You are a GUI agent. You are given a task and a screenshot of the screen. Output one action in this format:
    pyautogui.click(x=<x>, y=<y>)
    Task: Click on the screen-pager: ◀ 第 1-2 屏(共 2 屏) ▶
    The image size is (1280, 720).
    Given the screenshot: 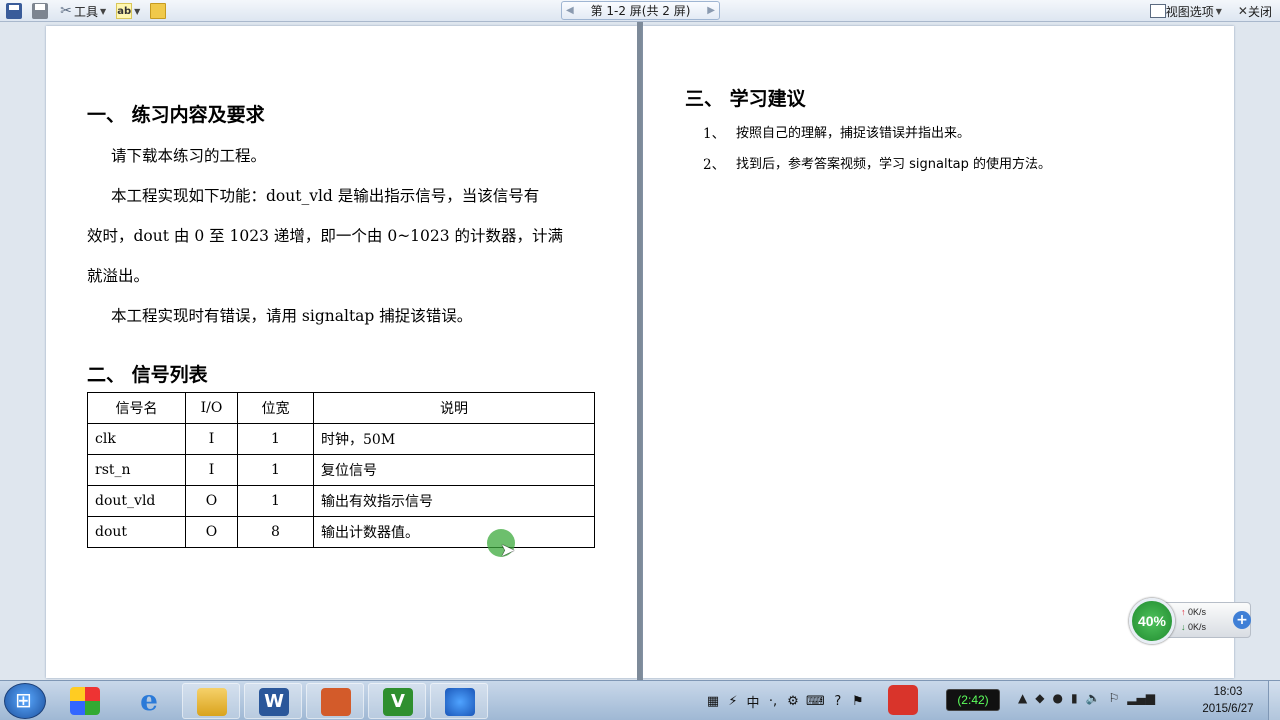 What is the action you would take?
    pyautogui.click(x=640, y=10)
    